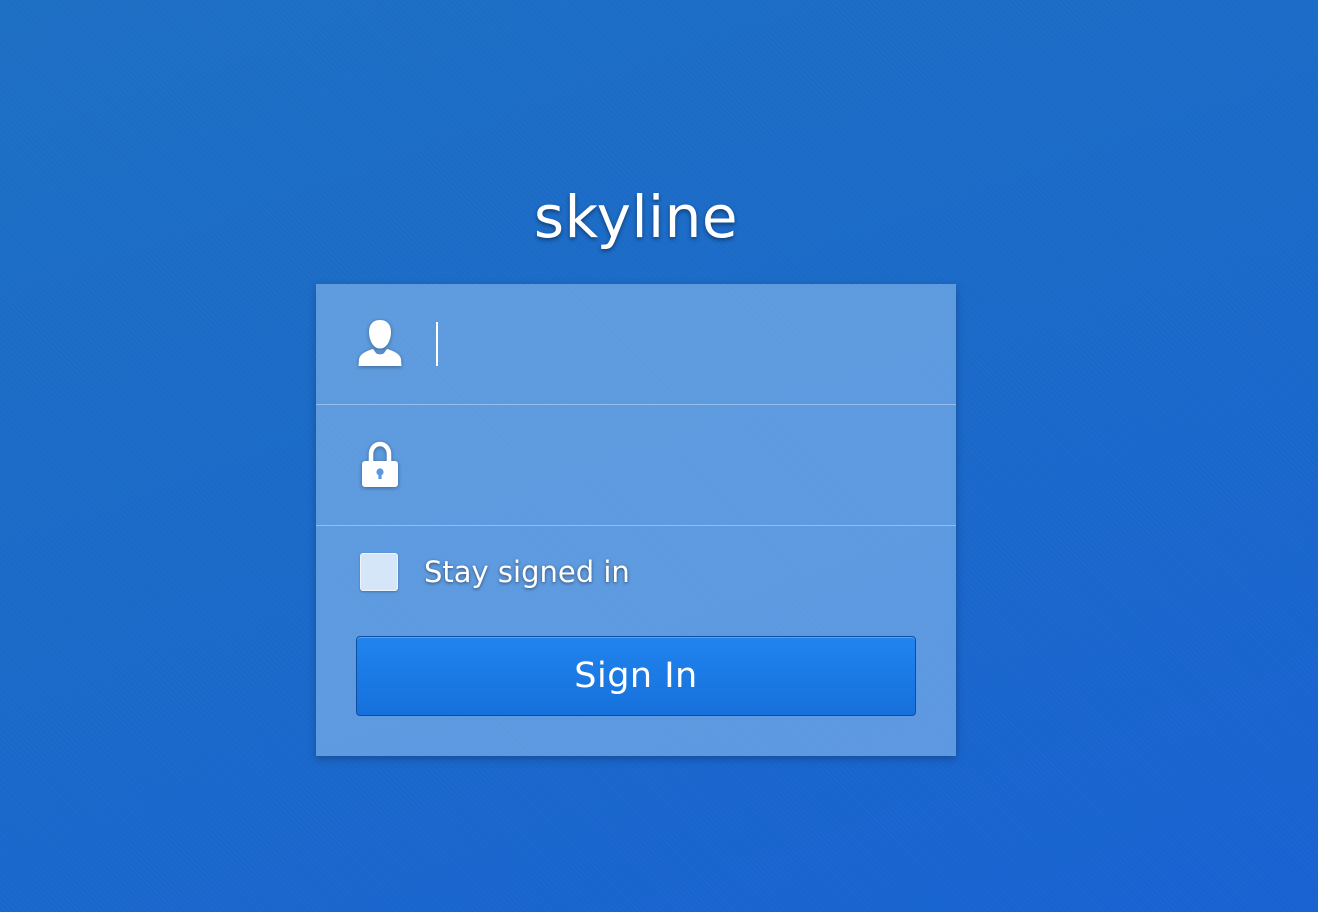 The height and width of the screenshot is (912, 1318). I want to click on username-row, so click(636, 344).